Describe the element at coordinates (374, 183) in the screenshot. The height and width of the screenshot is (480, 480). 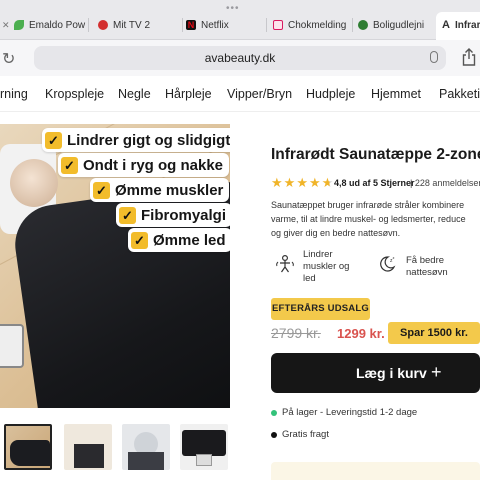
I see `rating-text: 4,8 ud af 5 Stjerner` at that location.